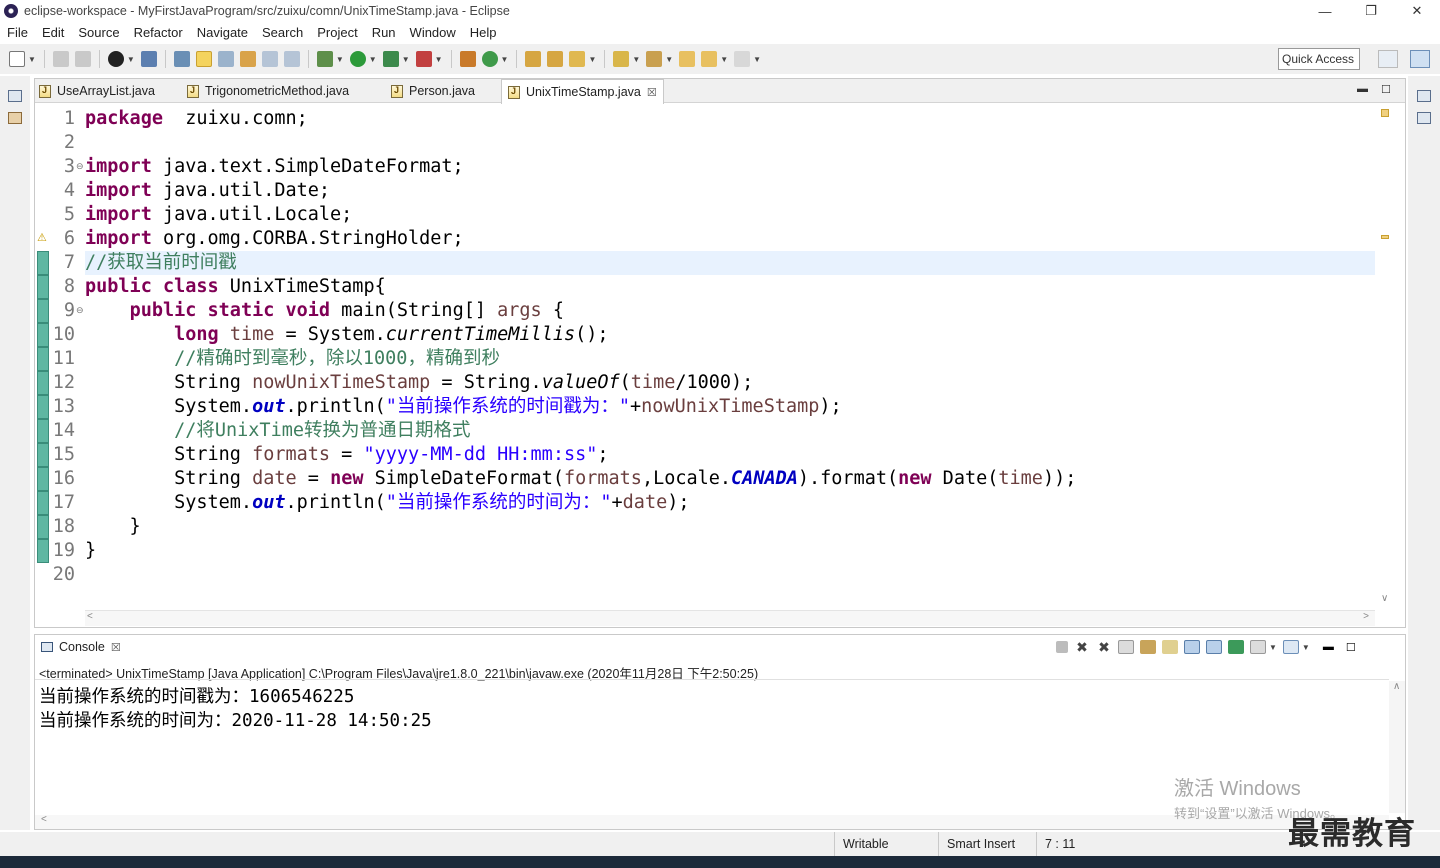 This screenshot has height=868, width=1440. I want to click on menu-project: Project, so click(337, 32).